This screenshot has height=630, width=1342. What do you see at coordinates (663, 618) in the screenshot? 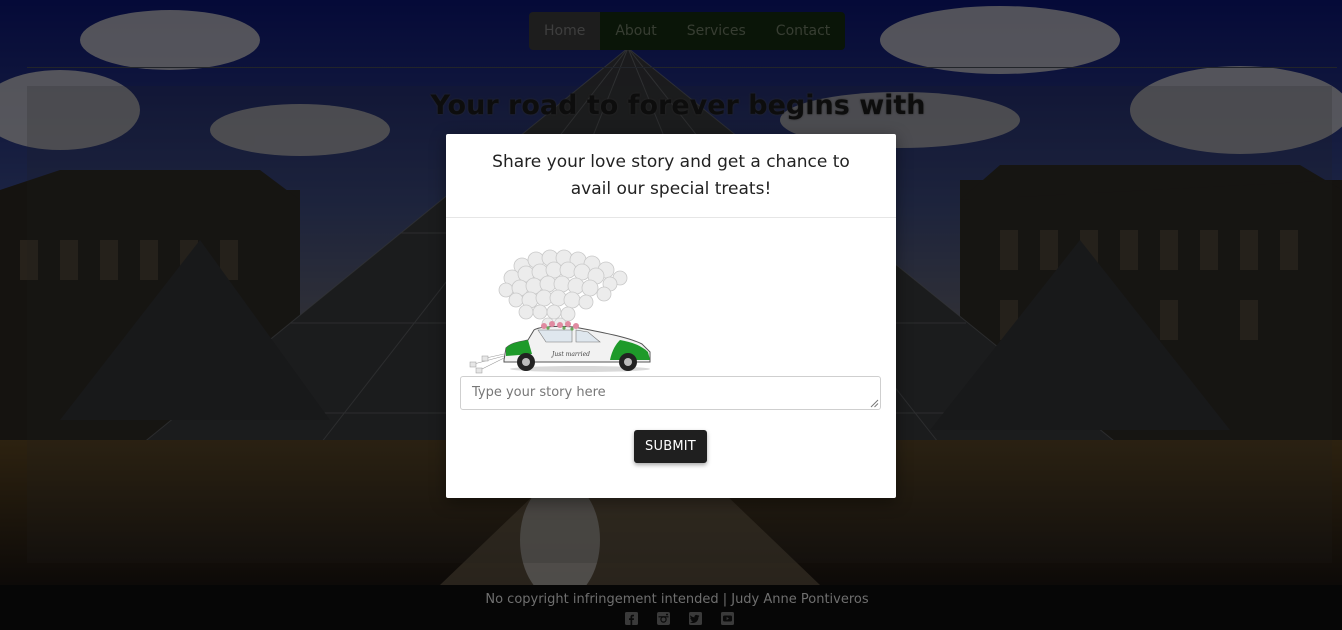
I see `instagram-icon` at bounding box center [663, 618].